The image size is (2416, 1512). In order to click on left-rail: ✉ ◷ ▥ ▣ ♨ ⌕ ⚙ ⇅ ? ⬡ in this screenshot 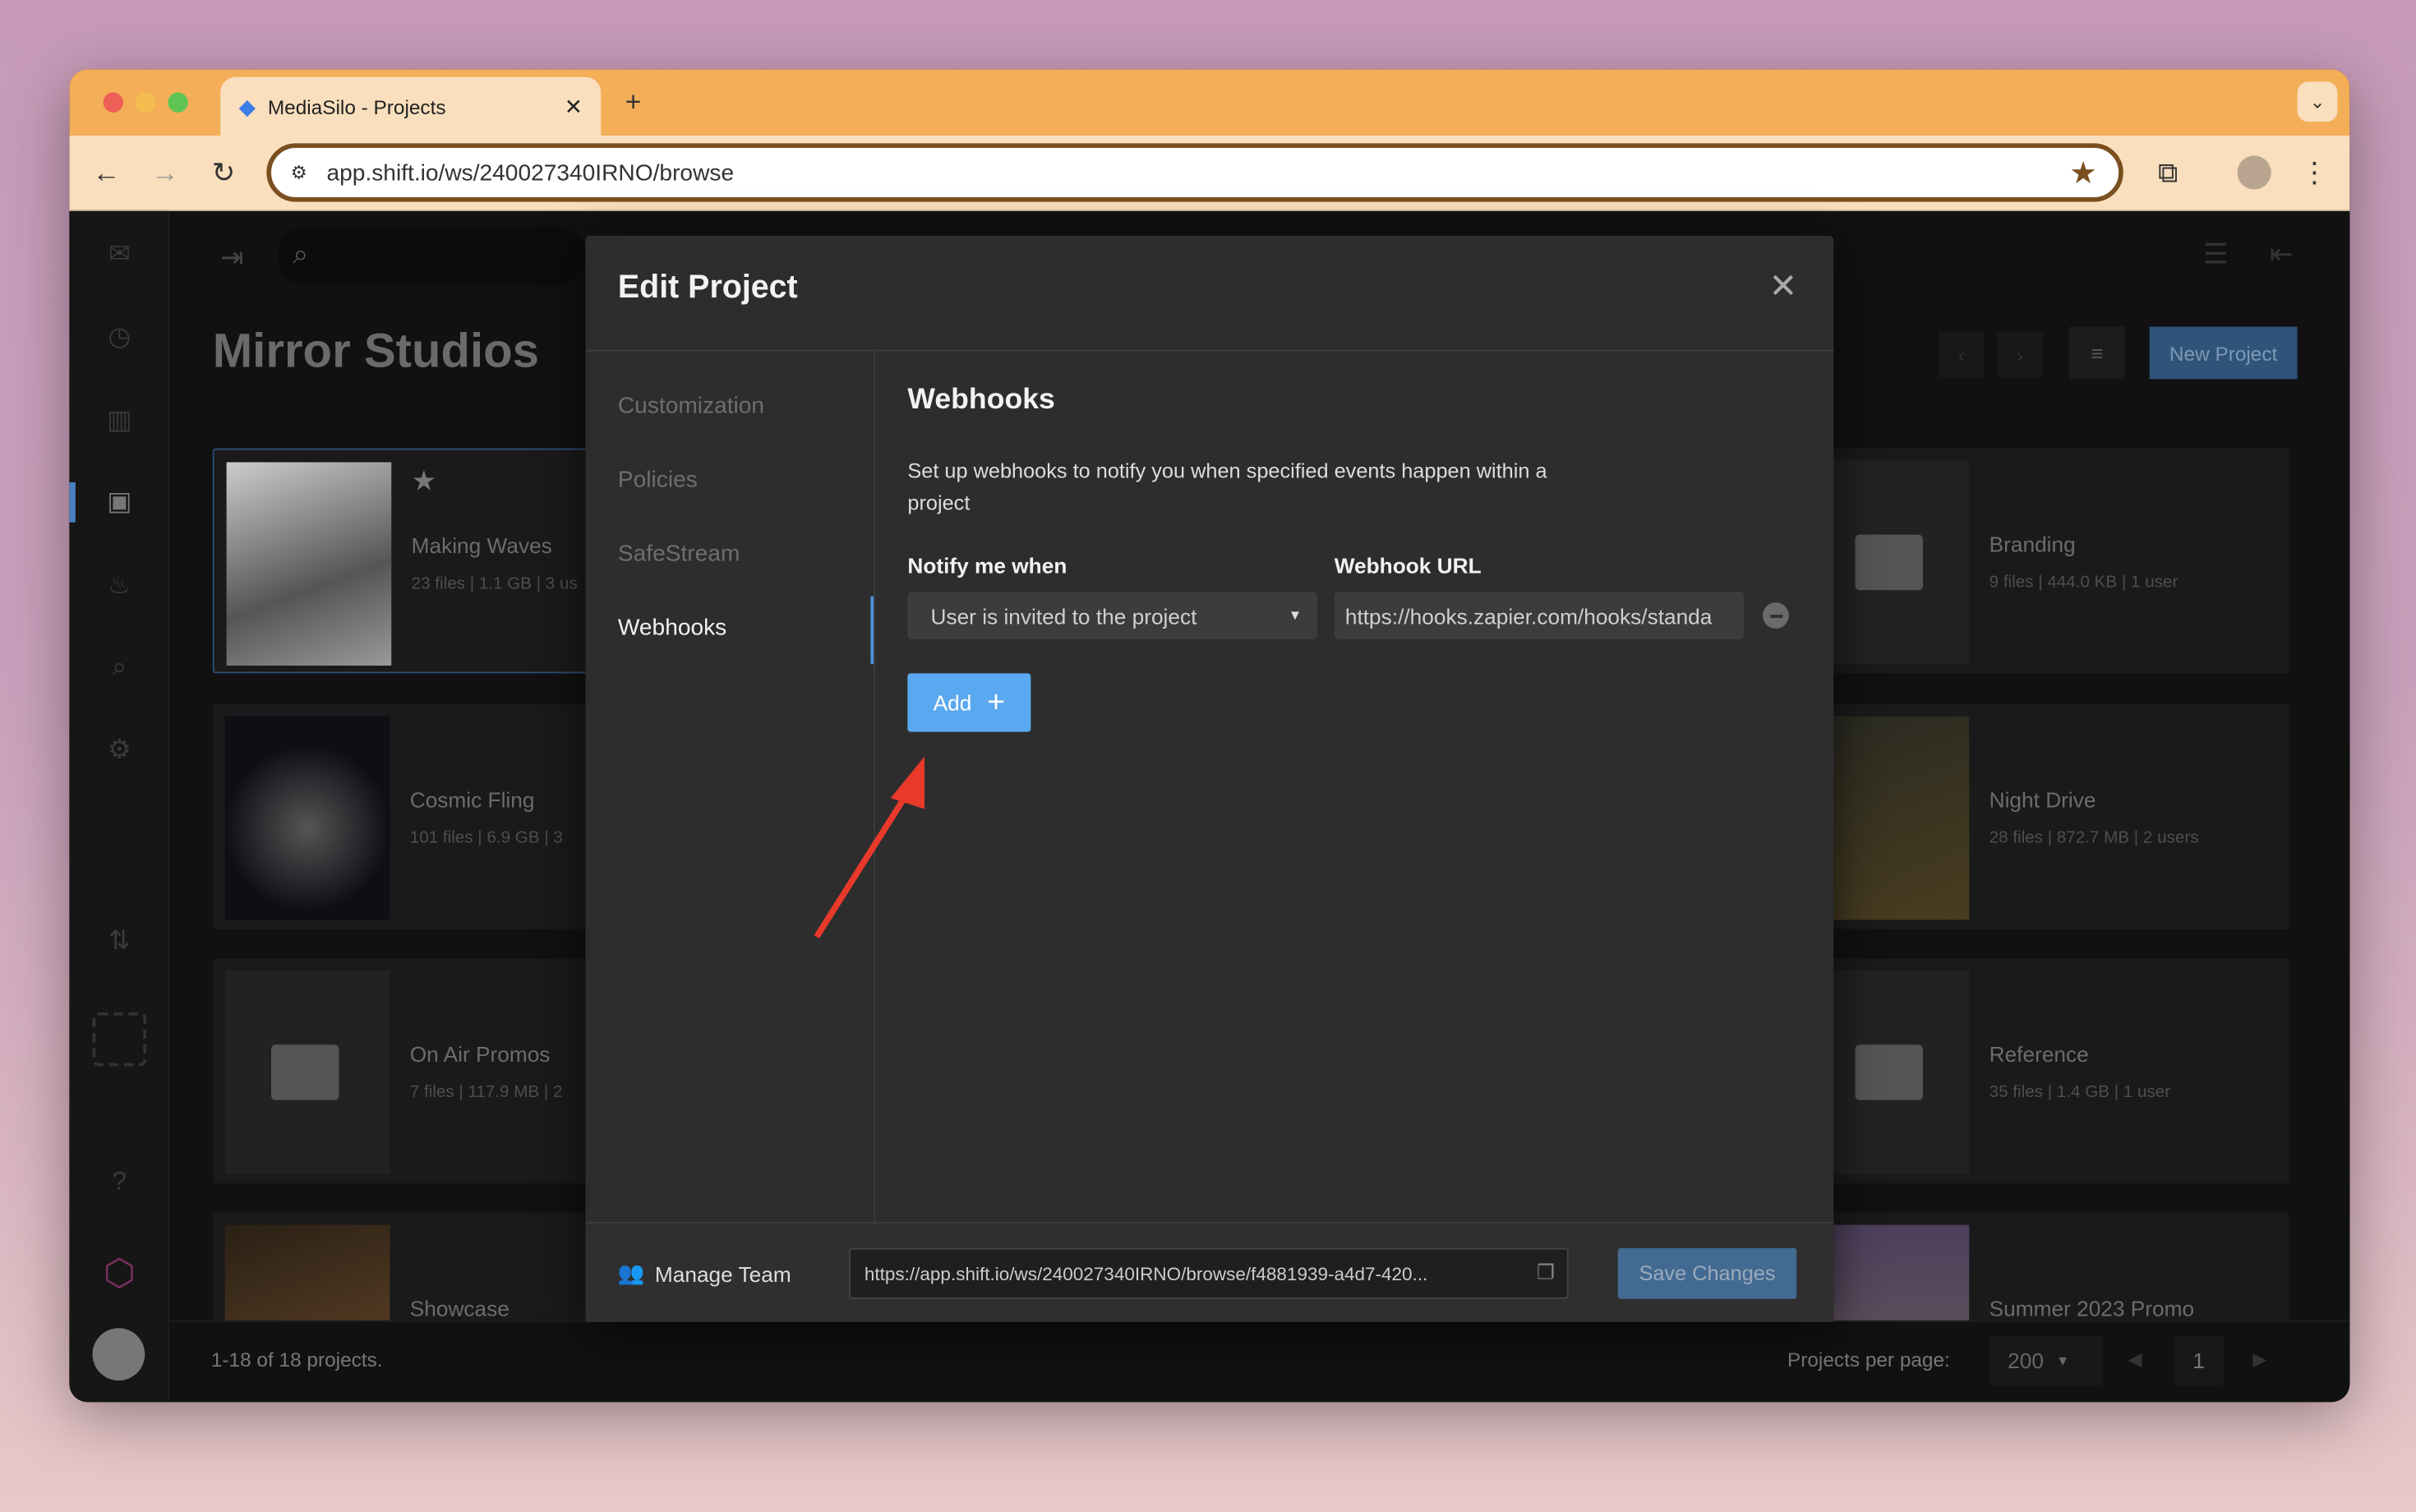, I will do `click(120, 807)`.